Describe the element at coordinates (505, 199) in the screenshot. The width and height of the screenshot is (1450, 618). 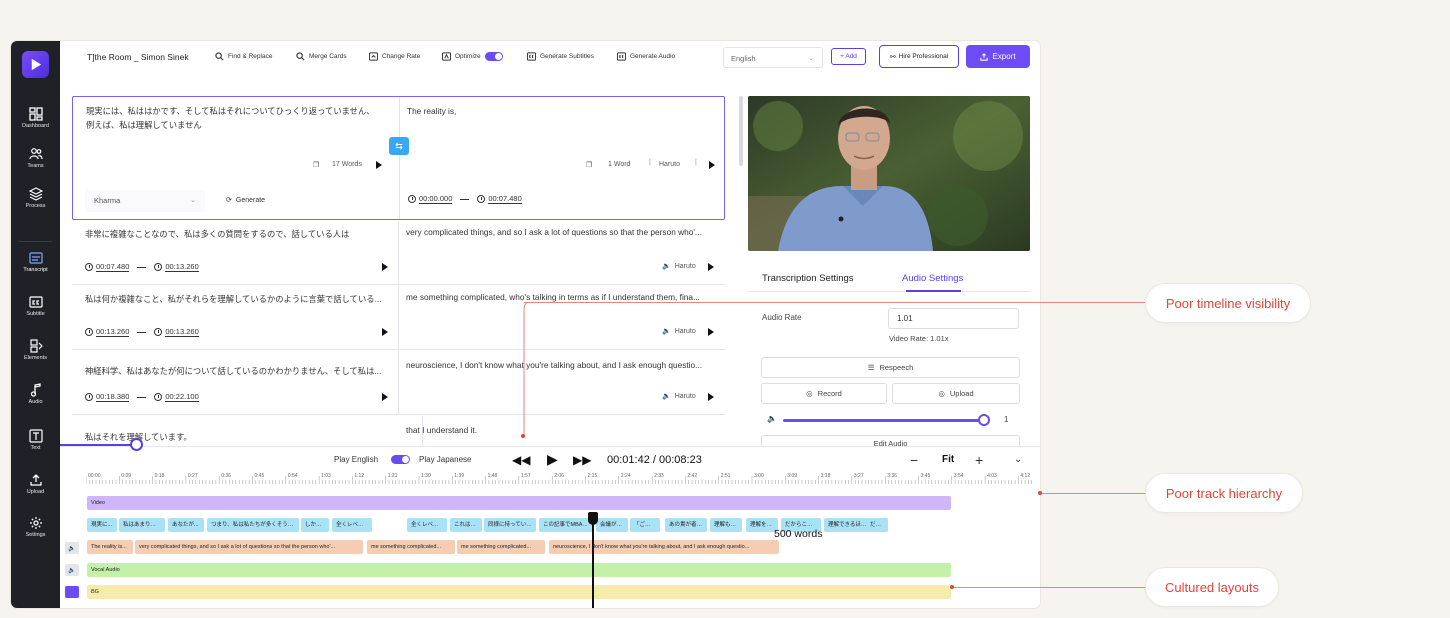
I see `end-time: 00:07.480` at that location.